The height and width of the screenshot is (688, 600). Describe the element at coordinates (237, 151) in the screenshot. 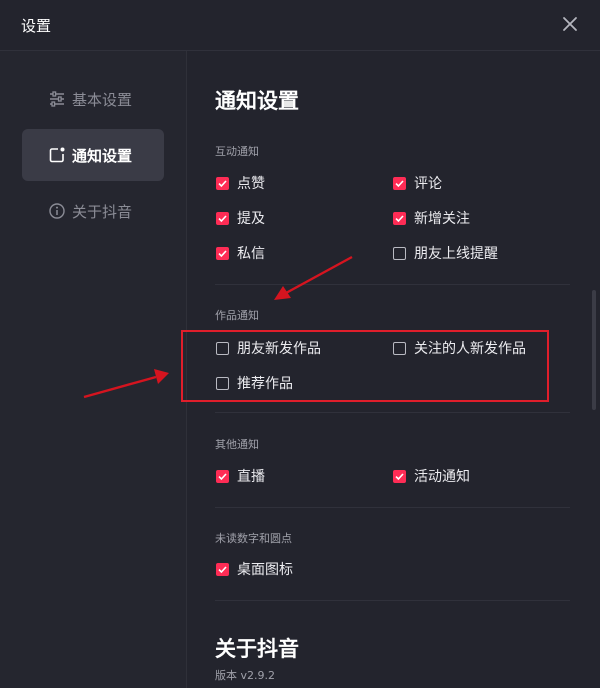

I see `section-label-interaction: 互动通知` at that location.